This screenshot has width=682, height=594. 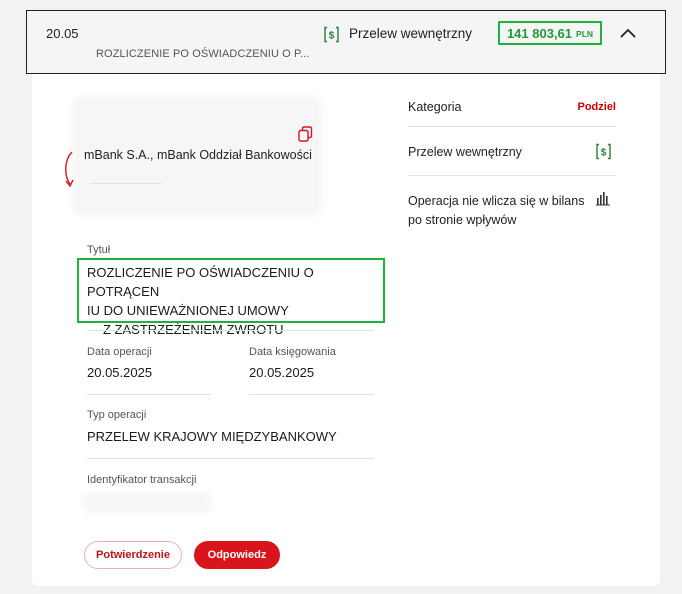 What do you see at coordinates (212, 436) in the screenshot?
I see `operation-type-value: PRZELEW KRAJOWY MIĘDZYBANKOWY` at bounding box center [212, 436].